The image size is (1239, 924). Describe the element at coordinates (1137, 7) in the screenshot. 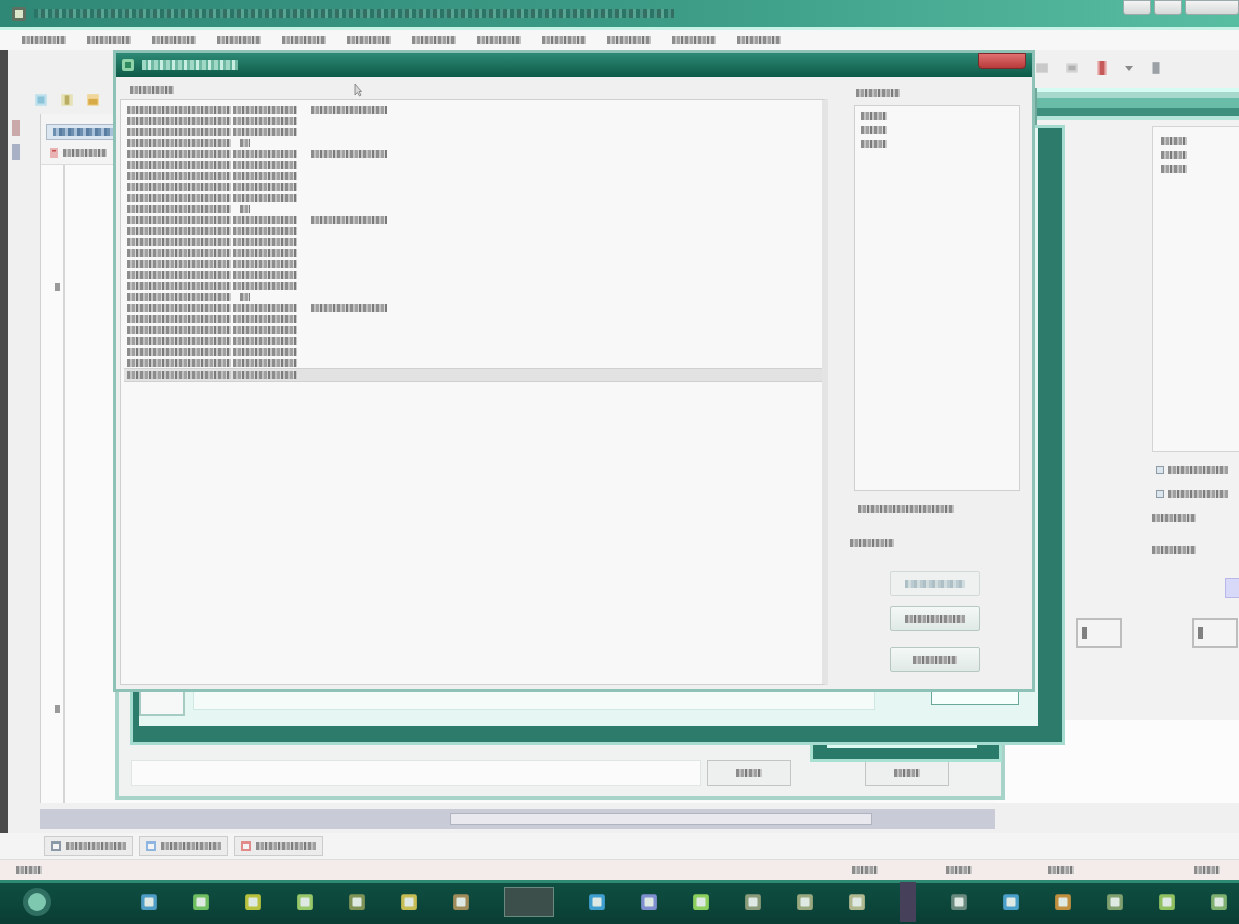

I see `minimize-button` at that location.